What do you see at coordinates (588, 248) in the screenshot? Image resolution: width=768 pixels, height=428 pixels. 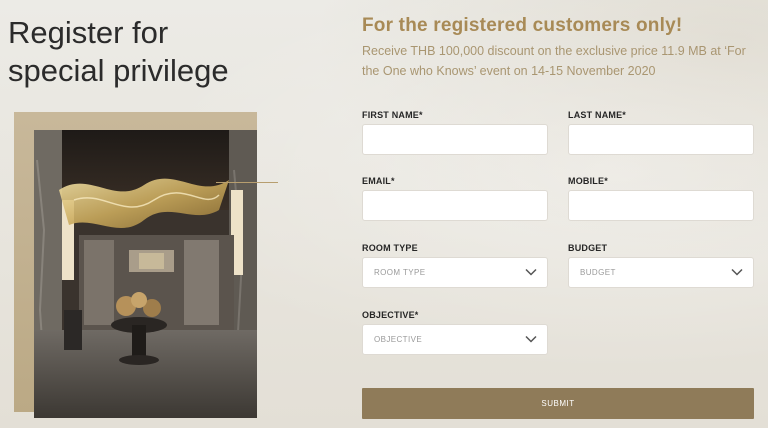 I see `budget-label: BUDGET` at bounding box center [588, 248].